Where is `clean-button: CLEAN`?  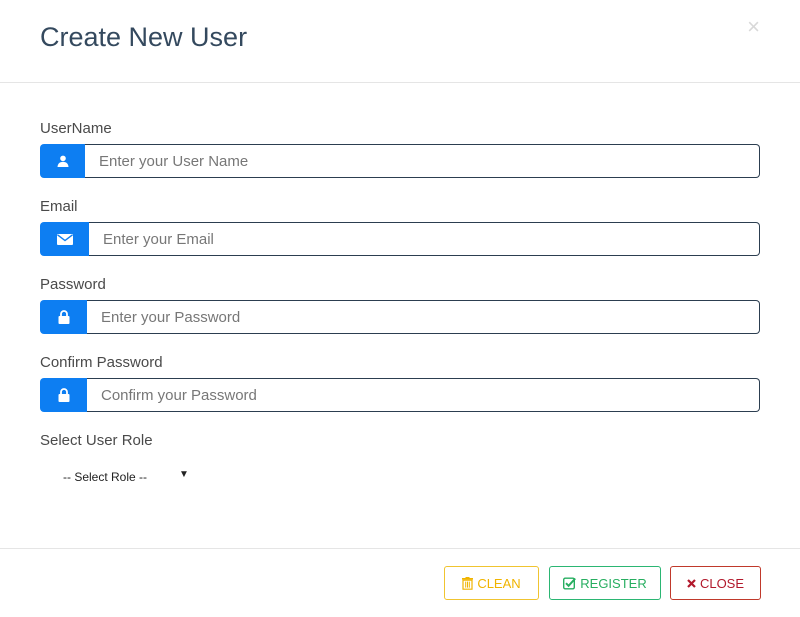
clean-button: CLEAN is located at coordinates (491, 583).